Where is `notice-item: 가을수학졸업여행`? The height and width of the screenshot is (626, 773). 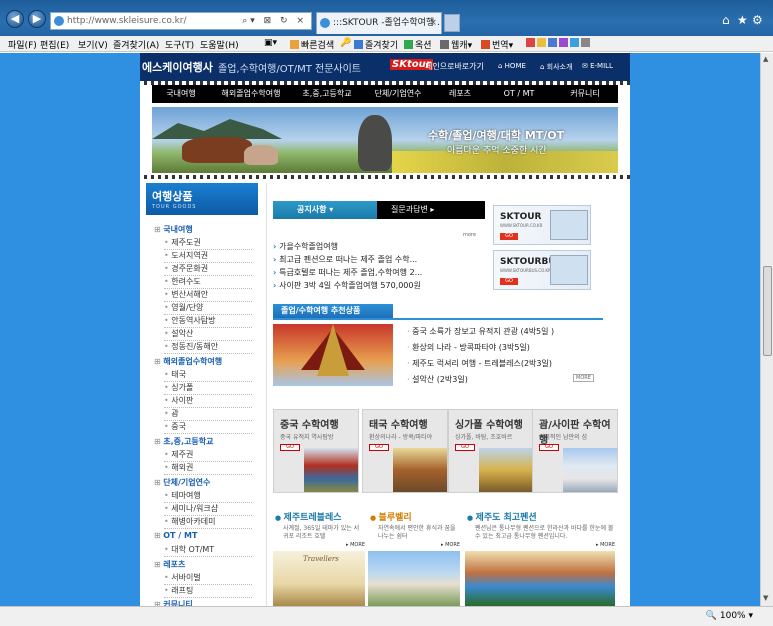
notice-item: 가을수학졸업여행 is located at coordinates (305, 246).